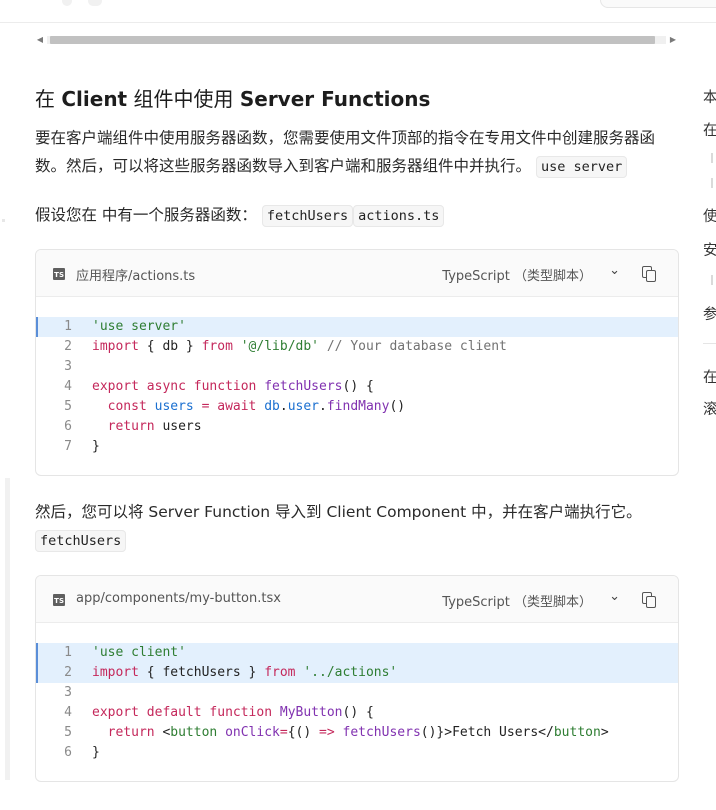 This screenshot has height=810, width=716. I want to click on code-filename: 应用程序/actions.ts, so click(136, 276).